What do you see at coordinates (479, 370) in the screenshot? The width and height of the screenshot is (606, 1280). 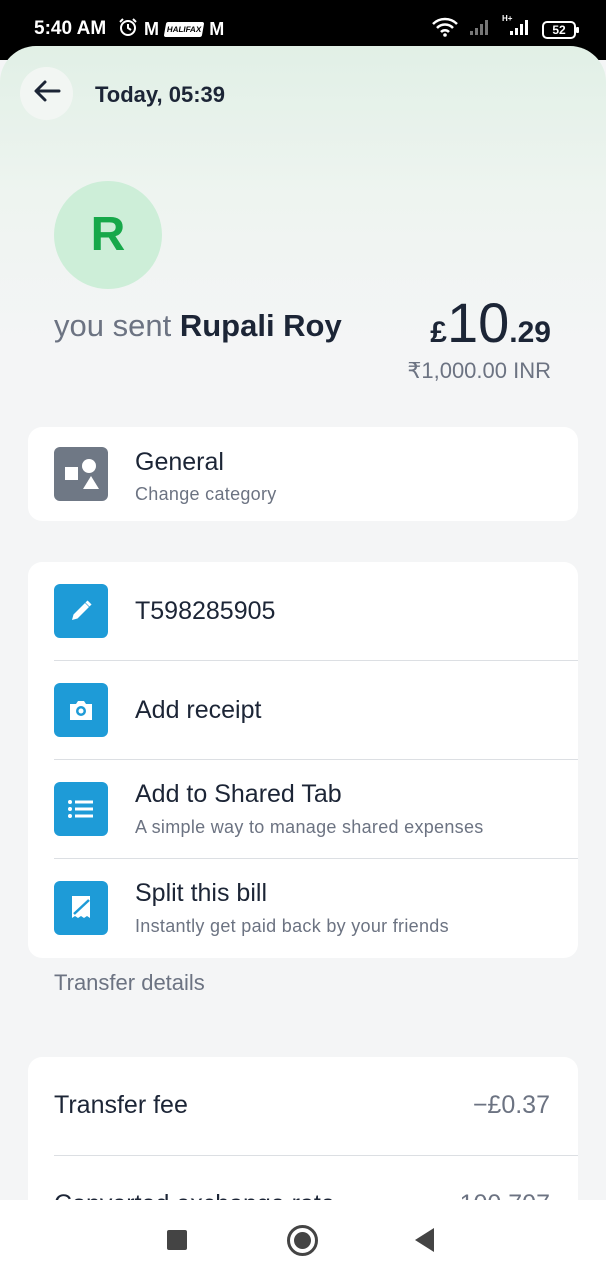 I see `amount-inr: ₹1,000.00 INR` at bounding box center [479, 370].